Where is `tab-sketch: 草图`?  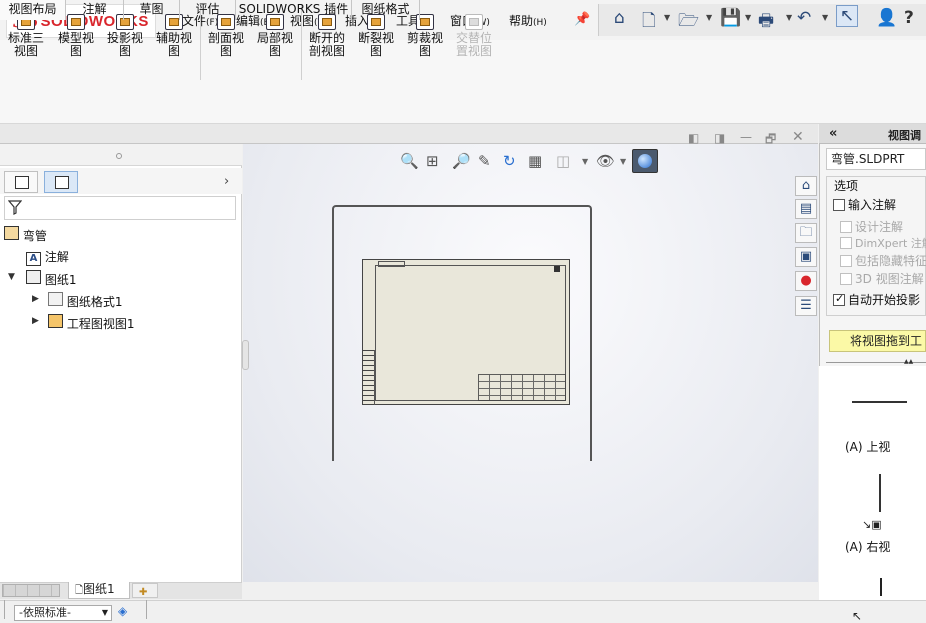
tab-sketch: 草图 is located at coordinates (152, 10).